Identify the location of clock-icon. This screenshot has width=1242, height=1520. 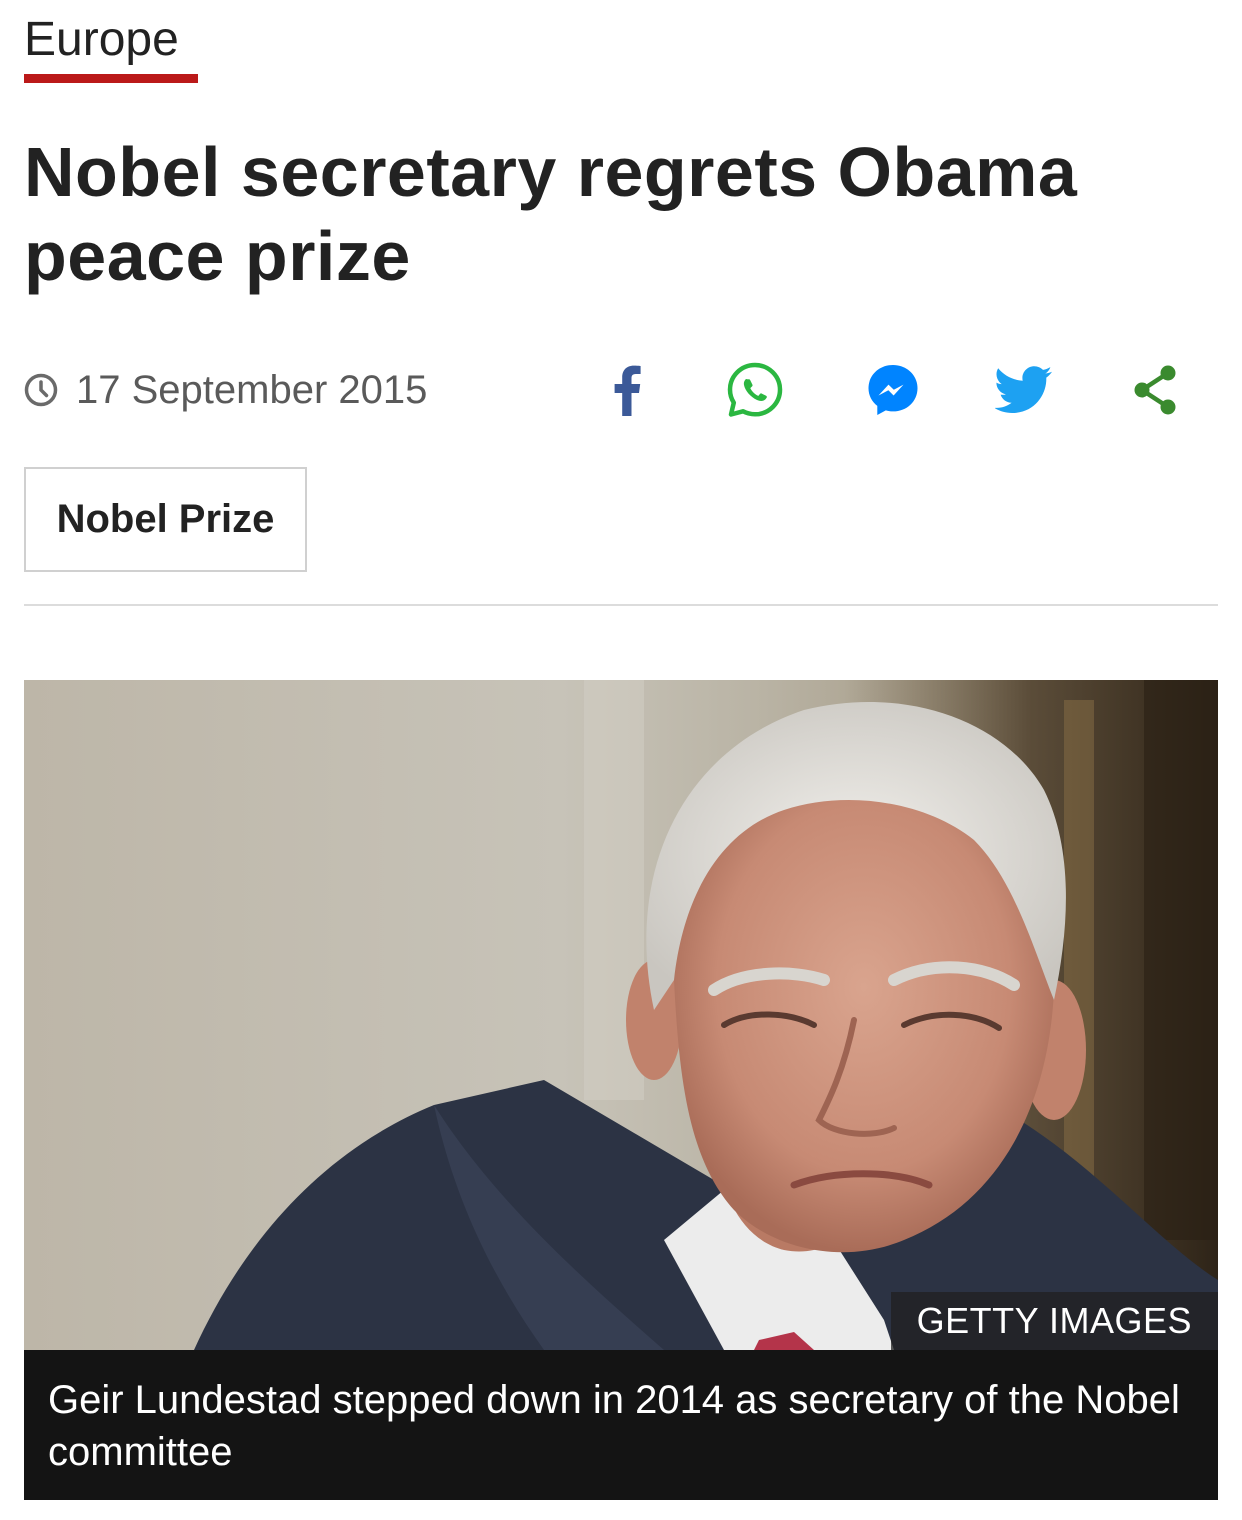
(41, 390).